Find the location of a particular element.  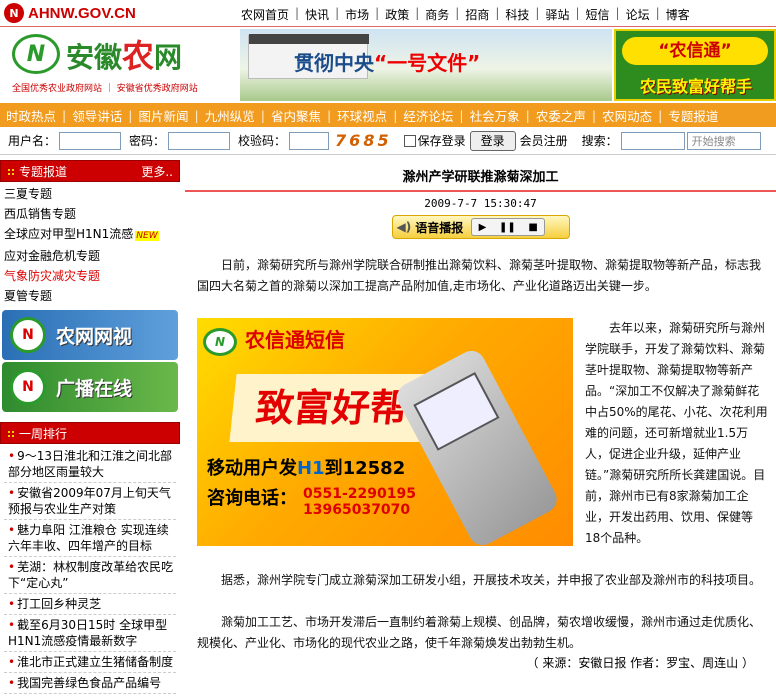

search-label: 搜索： is located at coordinates (599, 141).